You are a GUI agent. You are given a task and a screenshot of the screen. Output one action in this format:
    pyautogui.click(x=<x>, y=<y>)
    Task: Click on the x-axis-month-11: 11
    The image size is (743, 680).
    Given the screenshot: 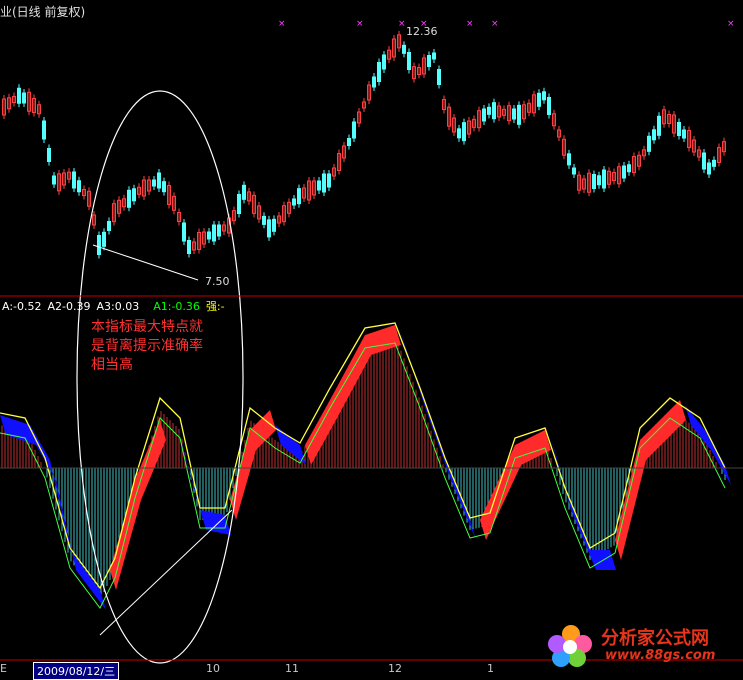 What is the action you would take?
    pyautogui.click(x=292, y=668)
    